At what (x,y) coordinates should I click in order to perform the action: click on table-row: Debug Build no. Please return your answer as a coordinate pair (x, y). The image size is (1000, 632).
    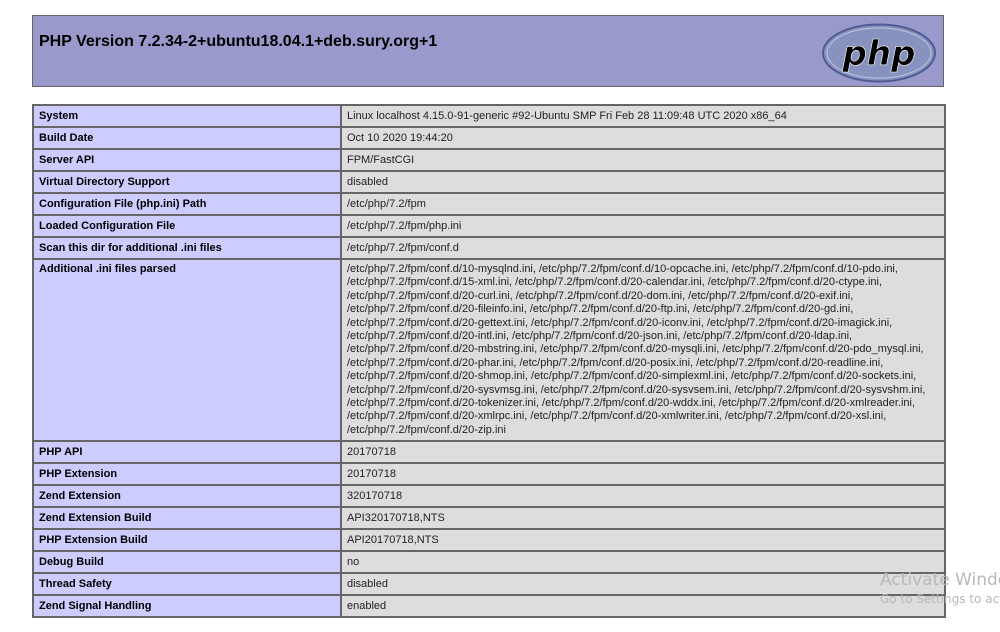
    Looking at the image, I should click on (489, 562).